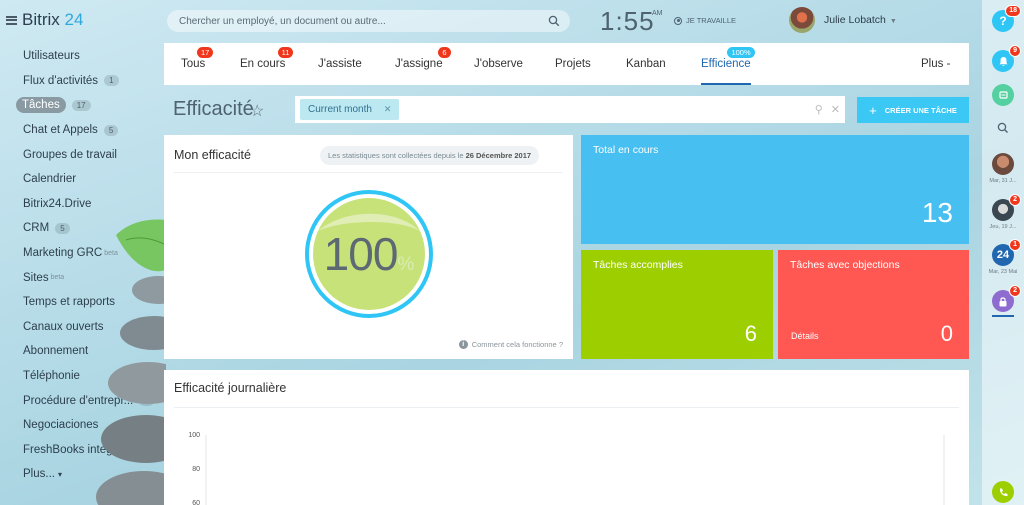  Describe the element at coordinates (1003, 301) in the screenshot. I see `contact-4: 2` at that location.